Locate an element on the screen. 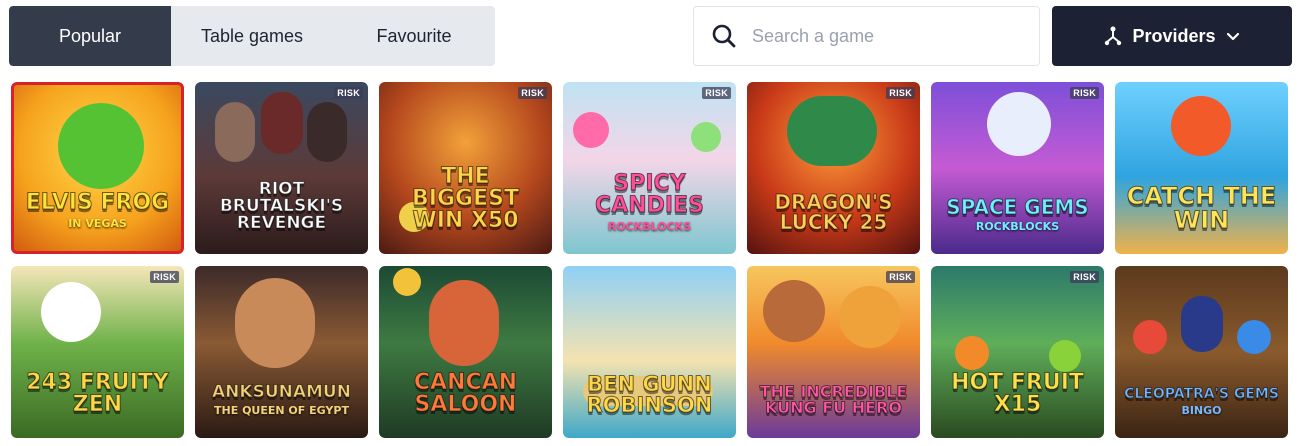  search-input is located at coordinates (882, 36).